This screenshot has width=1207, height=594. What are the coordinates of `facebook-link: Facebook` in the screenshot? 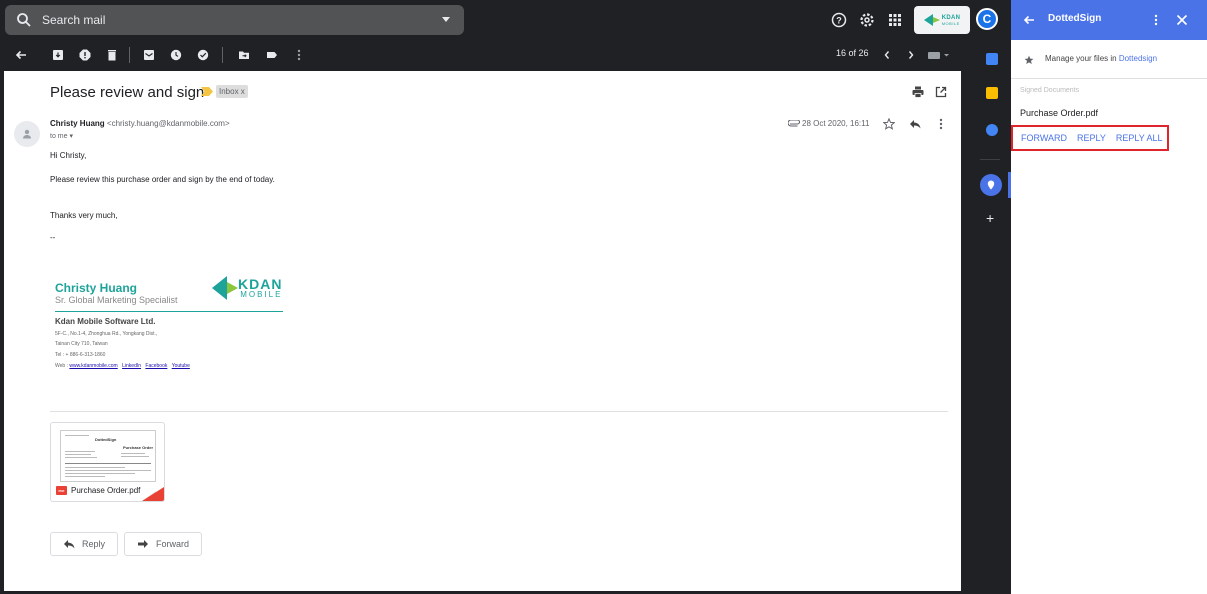 It's located at (156, 366).